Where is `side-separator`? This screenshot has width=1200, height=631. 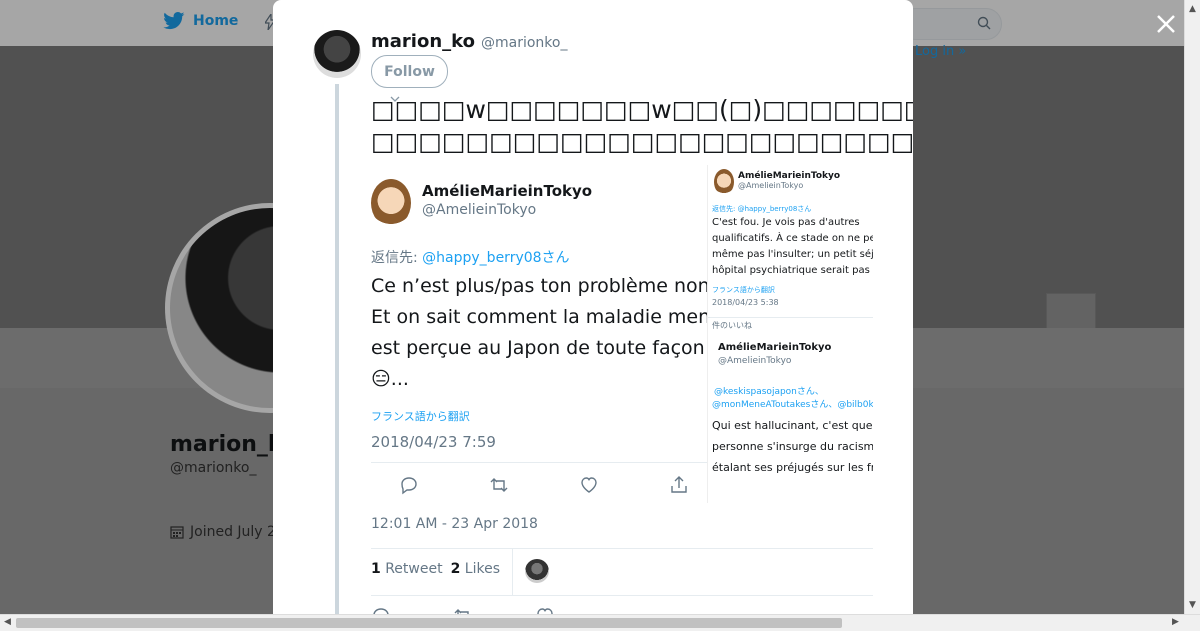
side-separator is located at coordinates (790, 317).